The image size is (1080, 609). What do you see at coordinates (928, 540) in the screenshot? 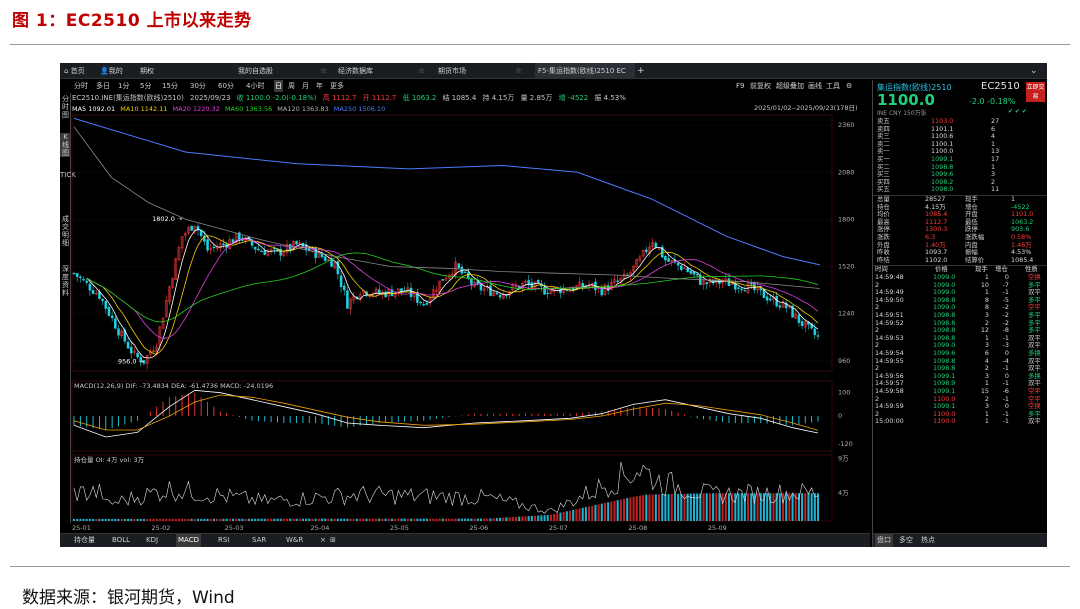
I see `panel-tab-2: 热点` at bounding box center [928, 540].